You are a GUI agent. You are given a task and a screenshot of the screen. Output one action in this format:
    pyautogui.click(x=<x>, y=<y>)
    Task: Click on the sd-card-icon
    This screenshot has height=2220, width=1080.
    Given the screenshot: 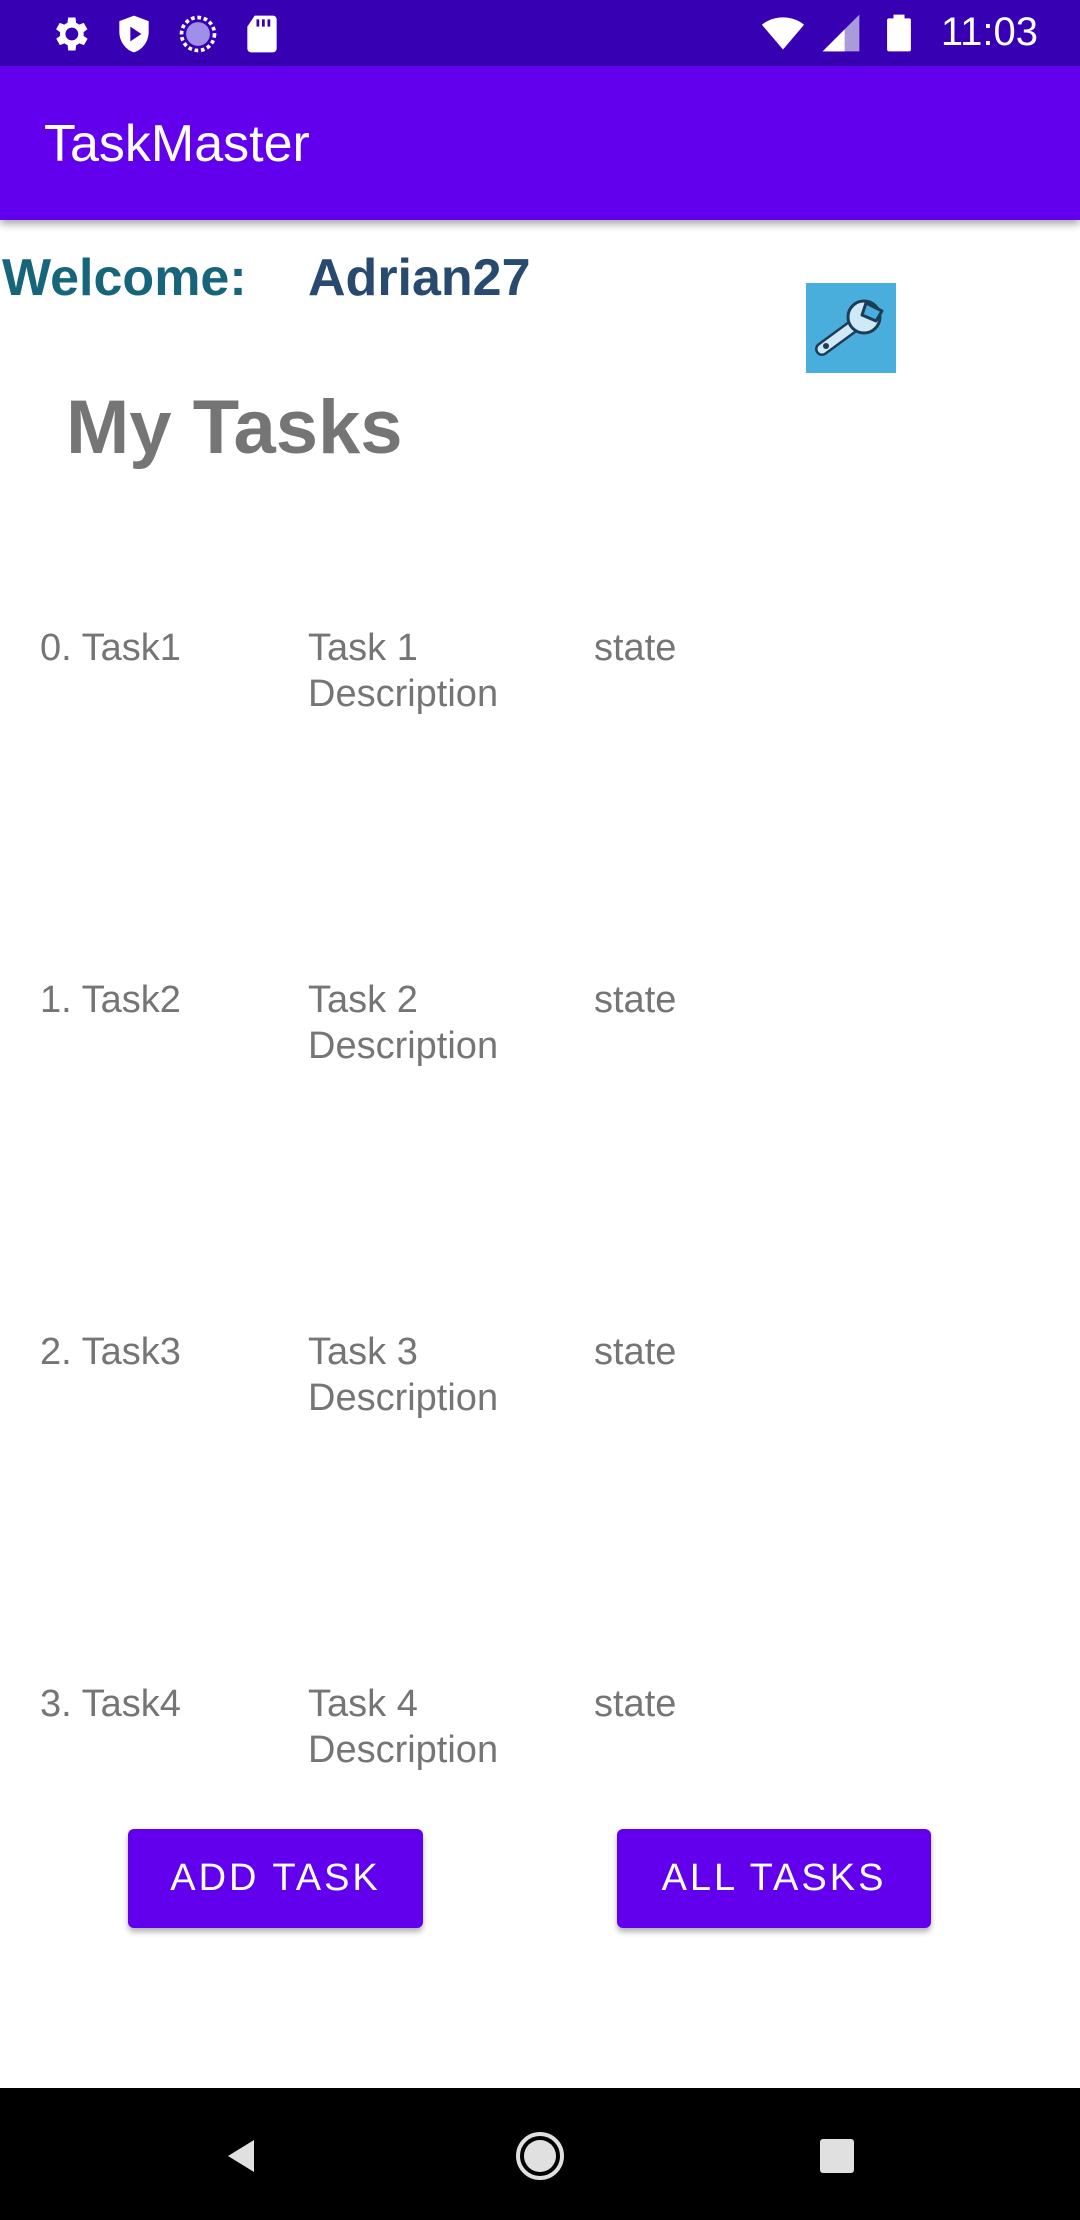 What is the action you would take?
    pyautogui.click(x=262, y=34)
    